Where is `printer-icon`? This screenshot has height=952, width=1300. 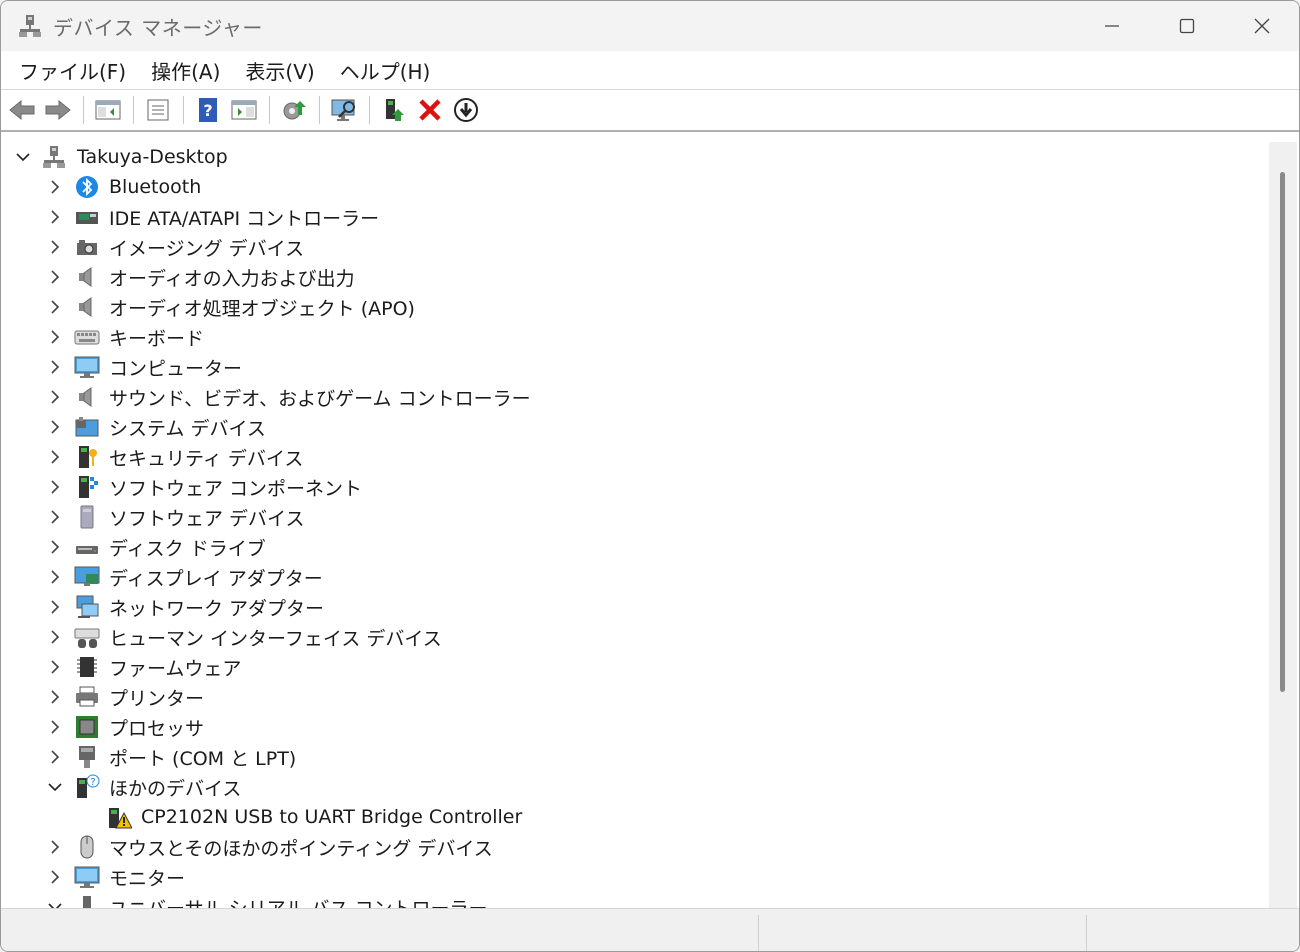 printer-icon is located at coordinates (87, 696).